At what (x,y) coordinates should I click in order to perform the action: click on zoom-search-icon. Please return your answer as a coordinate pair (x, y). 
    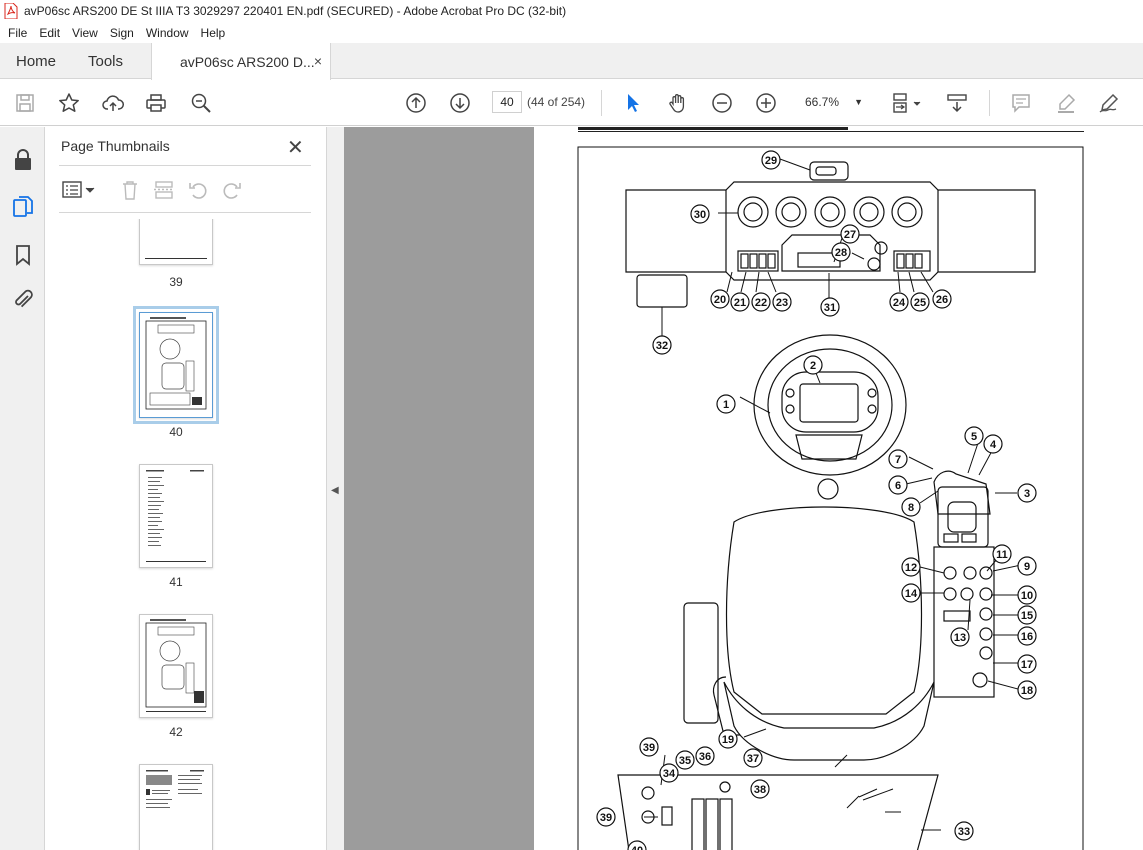
    Looking at the image, I should click on (201, 103).